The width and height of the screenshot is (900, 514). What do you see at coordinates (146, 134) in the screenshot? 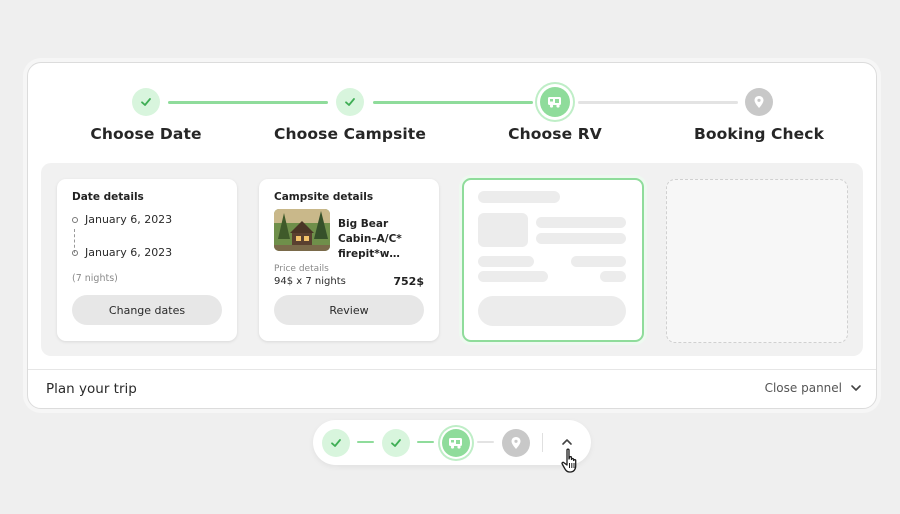
I see `step-1-label: Choose Date` at bounding box center [146, 134].